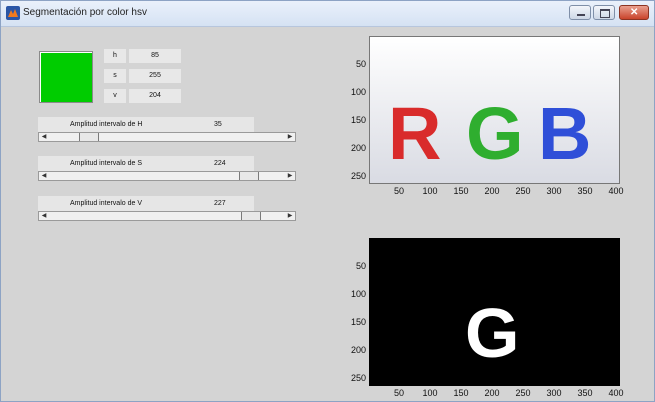  I want to click on bottom-x-tick-250: 250, so click(523, 393).